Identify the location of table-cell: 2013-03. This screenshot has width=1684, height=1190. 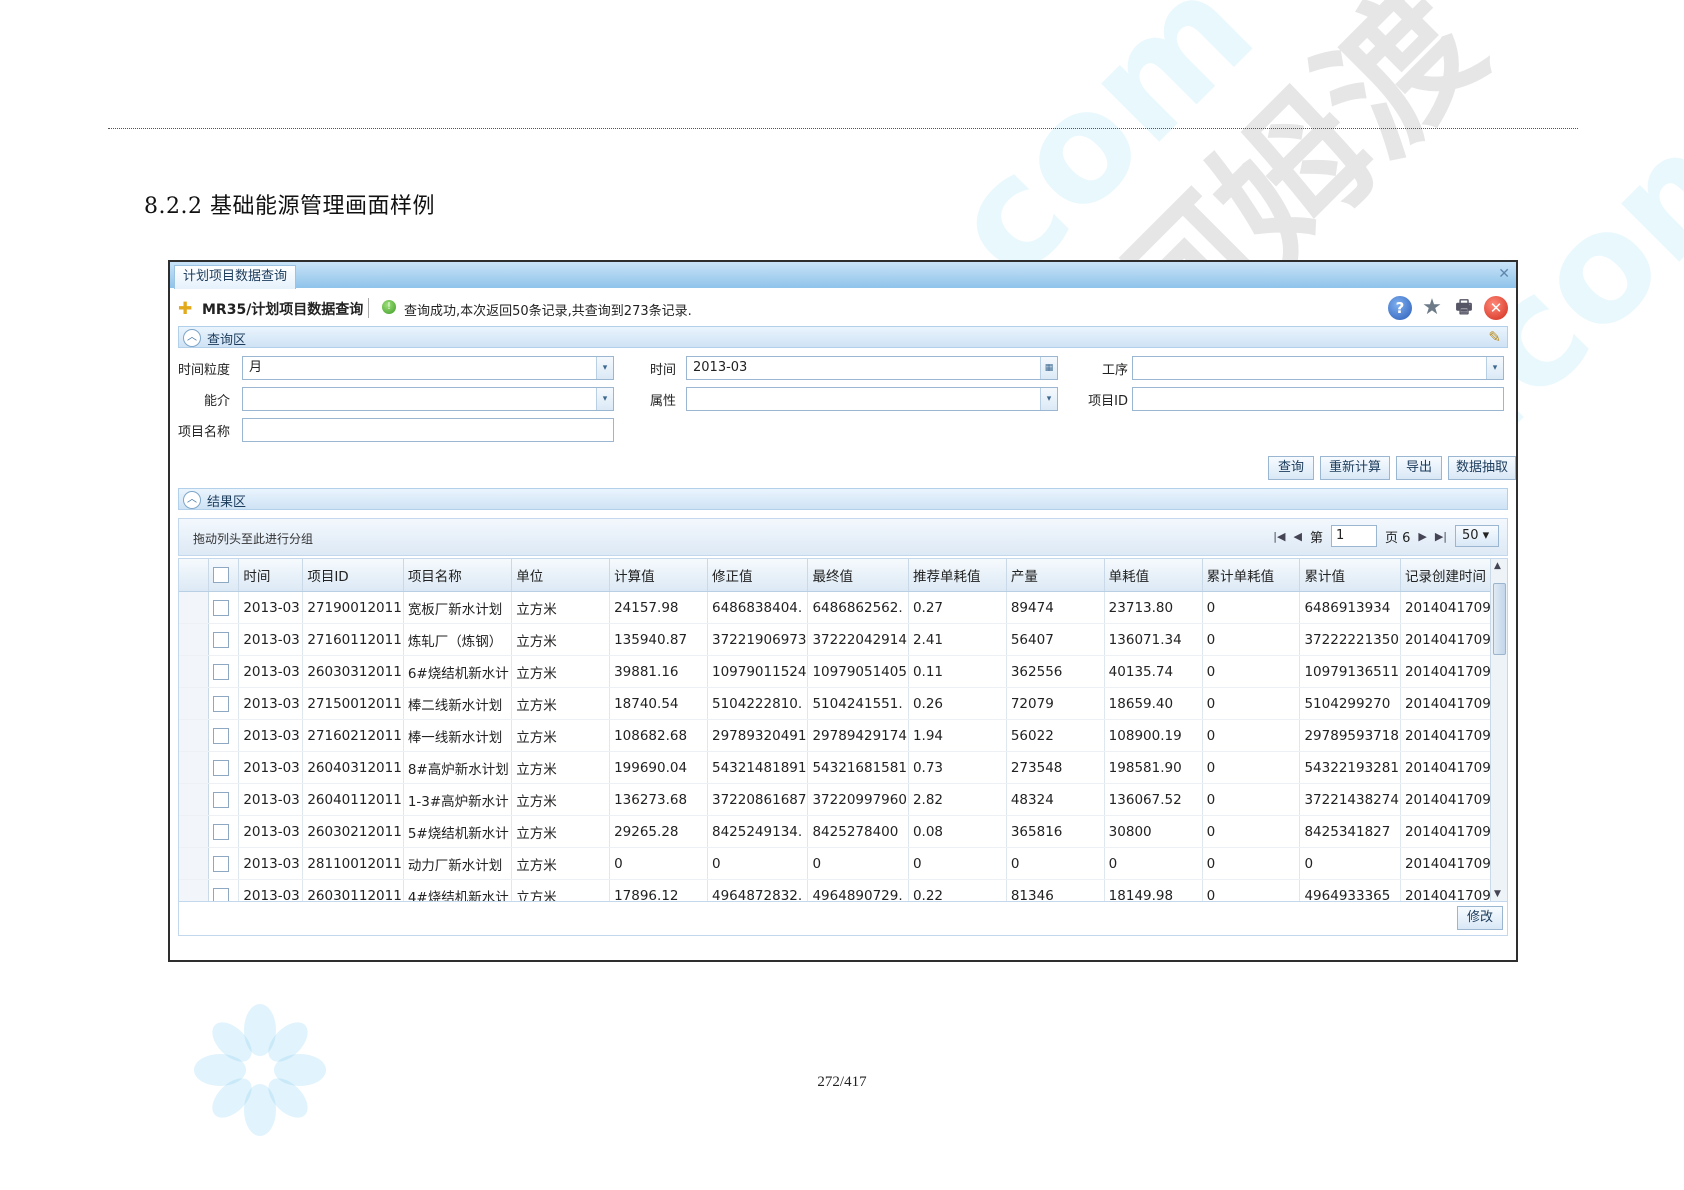
(271, 671).